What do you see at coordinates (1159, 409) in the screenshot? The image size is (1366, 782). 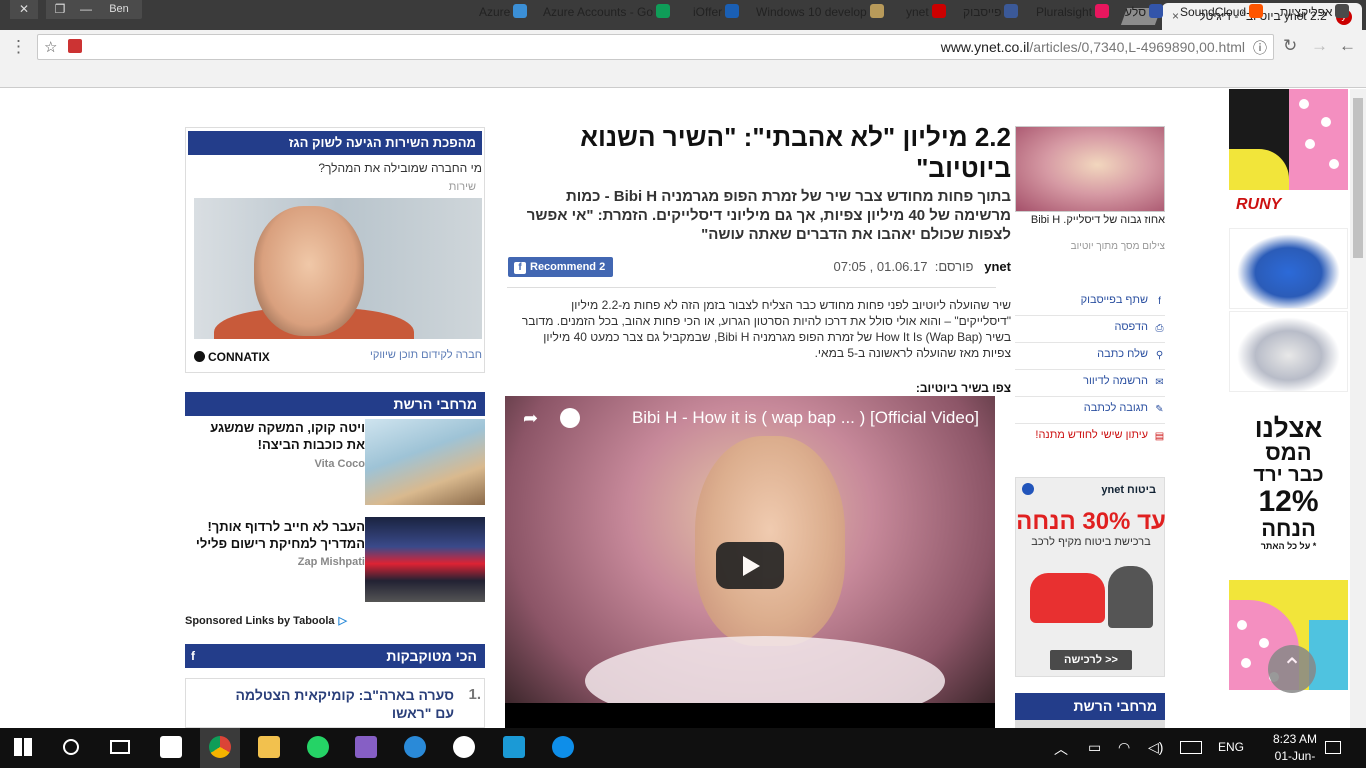 I see `article-tool-icon: ✎` at bounding box center [1159, 409].